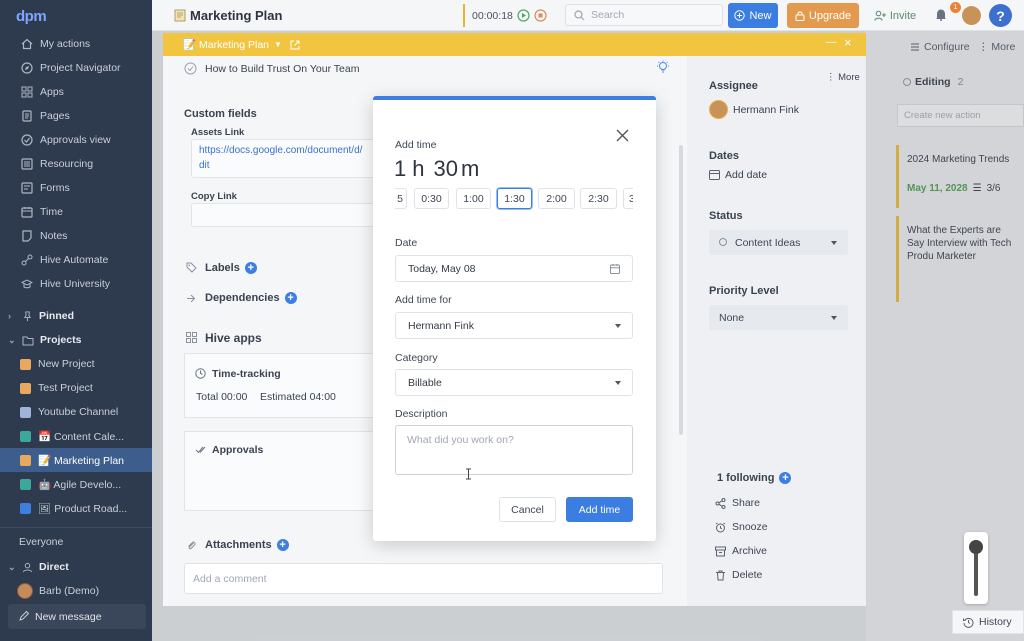 Image resolution: width=1024 pixels, height=641 pixels. What do you see at coordinates (681, 290) in the screenshot?
I see `panel-scrollbar` at bounding box center [681, 290].